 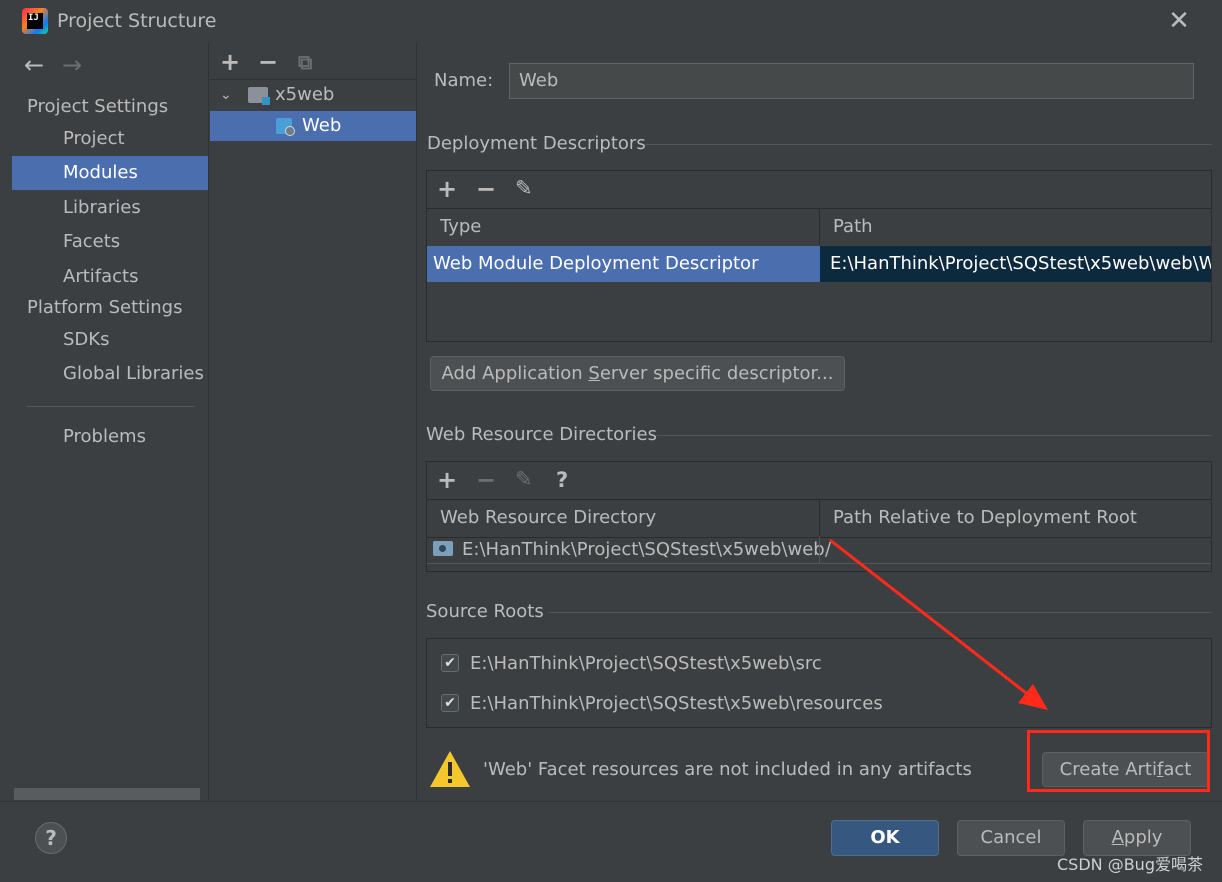 What do you see at coordinates (72, 65) in the screenshot?
I see `arrow-right-icon: →` at bounding box center [72, 65].